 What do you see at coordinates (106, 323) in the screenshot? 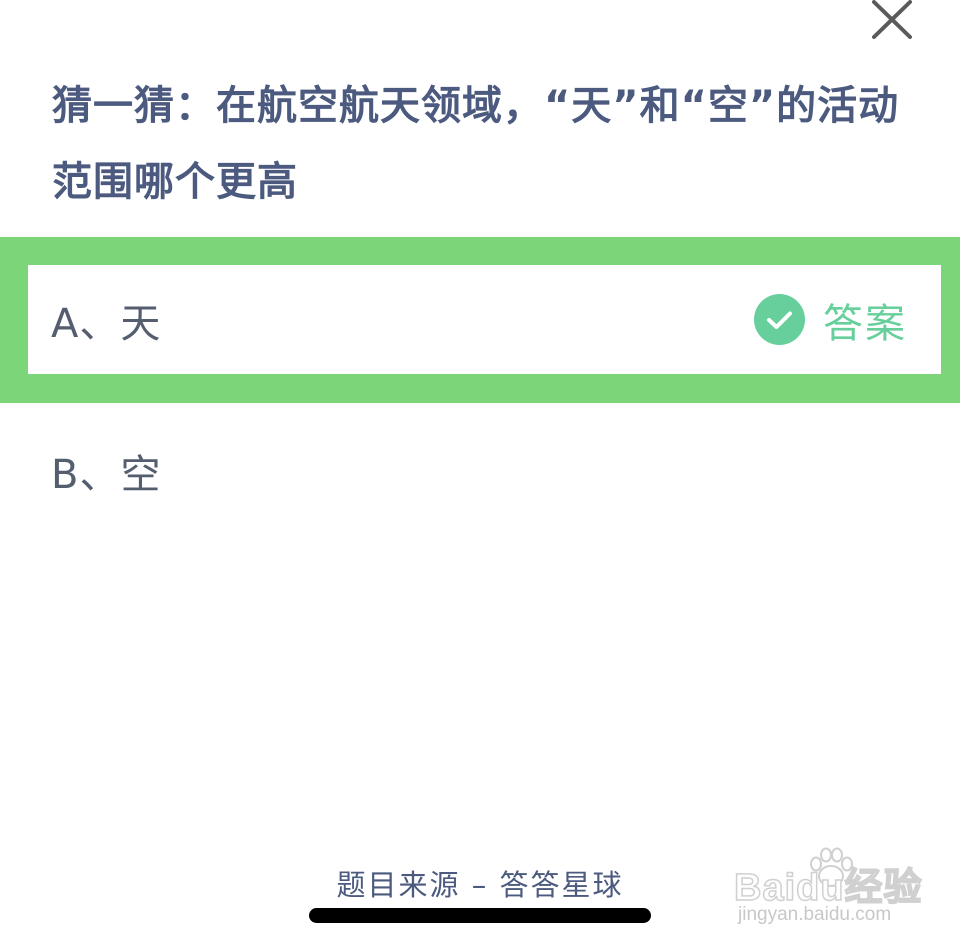
I see `option-a-label: A、天` at bounding box center [106, 323].